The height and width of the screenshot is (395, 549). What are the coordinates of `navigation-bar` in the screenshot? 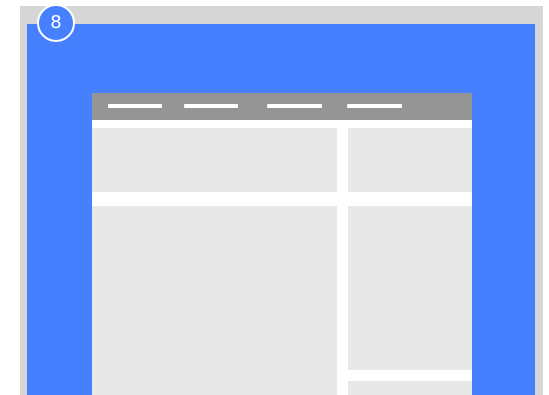 It's located at (282, 106).